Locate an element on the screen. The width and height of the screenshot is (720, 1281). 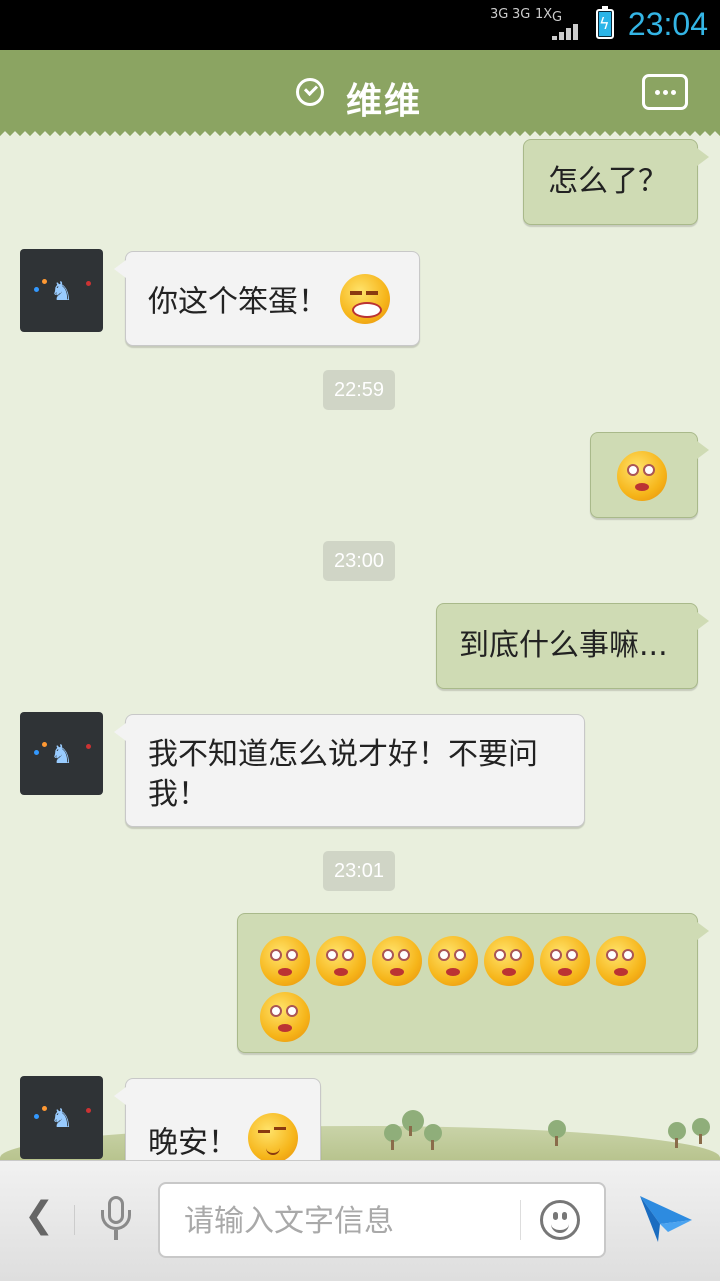
laughing-face-icon is located at coordinates (364, 299).